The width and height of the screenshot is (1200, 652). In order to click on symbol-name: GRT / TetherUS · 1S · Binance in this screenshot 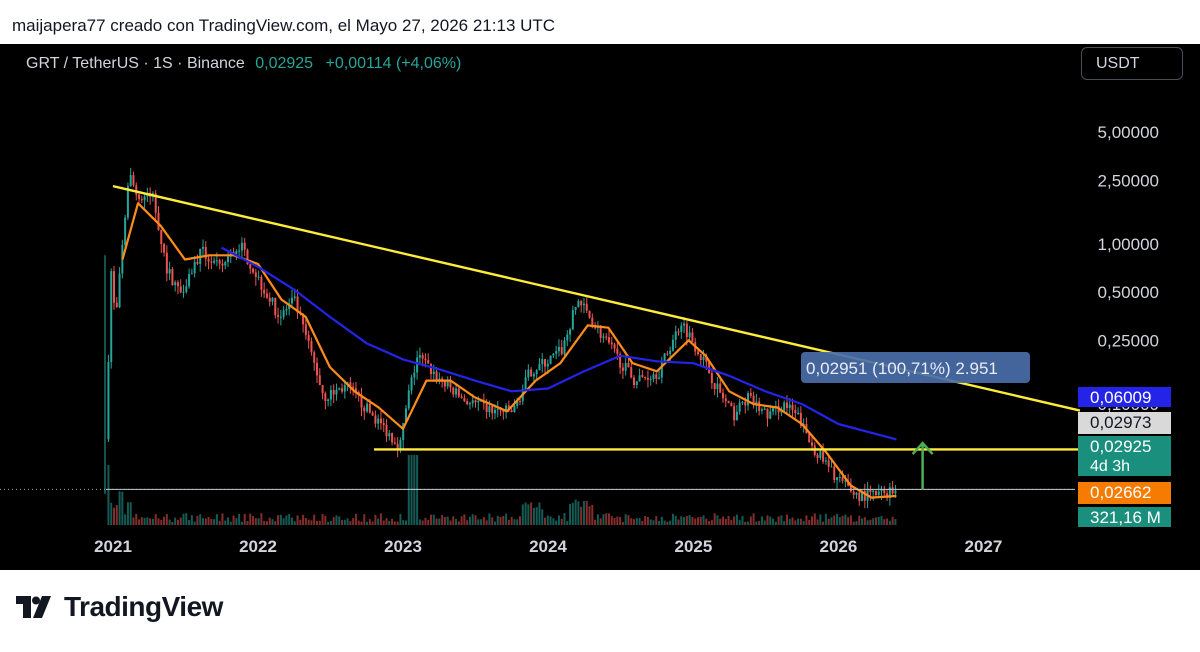, I will do `click(135, 63)`.